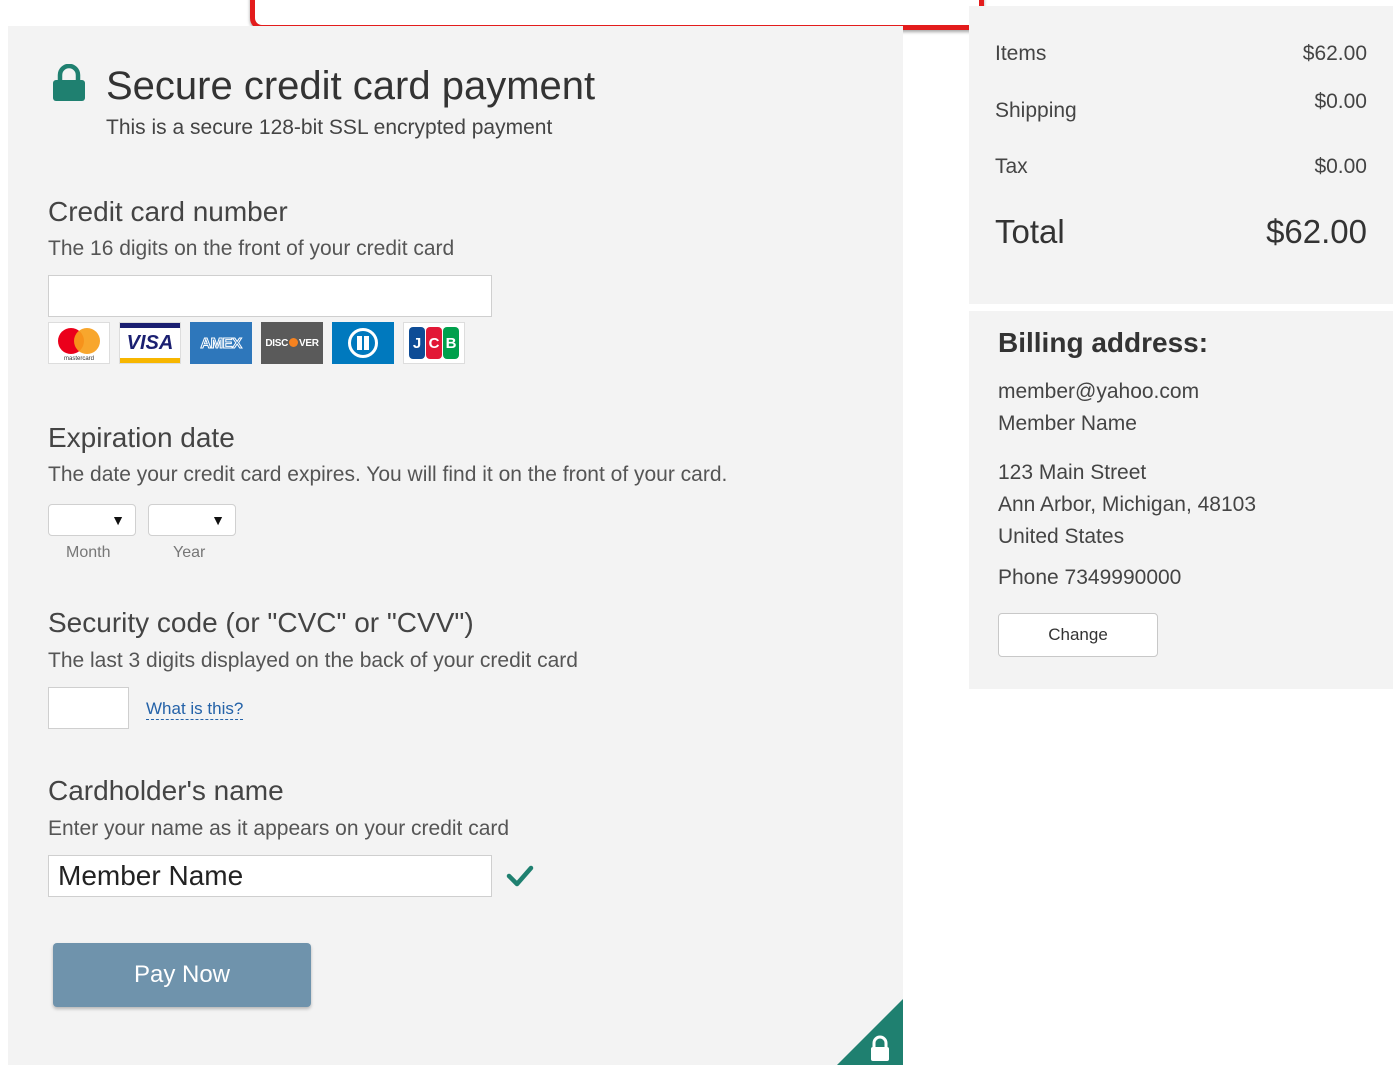  I want to click on month-select: ▼, so click(92, 520).